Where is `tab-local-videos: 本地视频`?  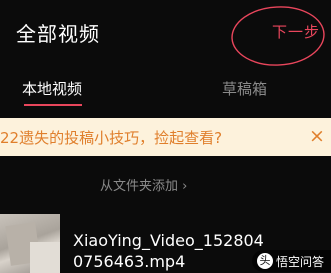 tab-local-videos: 本地视频 is located at coordinates (52, 88).